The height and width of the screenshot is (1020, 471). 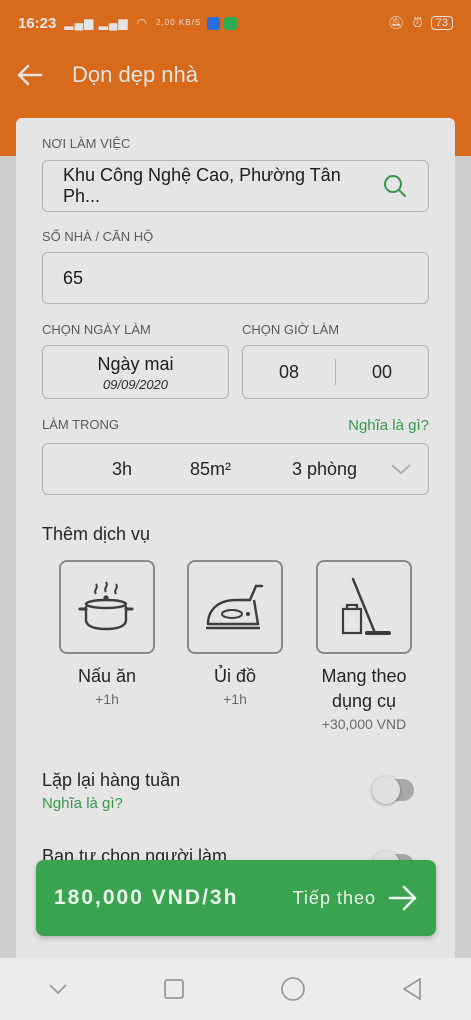 What do you see at coordinates (235, 75) in the screenshot?
I see `app-bar: Dọn dẹp nhà` at bounding box center [235, 75].